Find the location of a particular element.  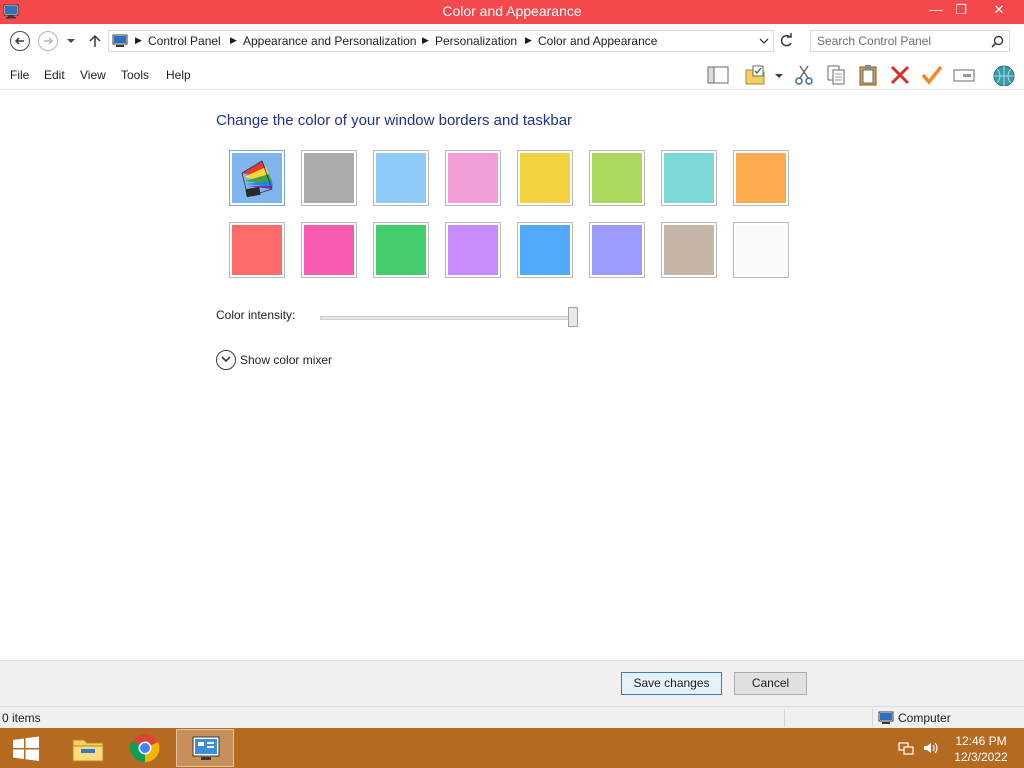

menu-help: Help is located at coordinates (178, 75).